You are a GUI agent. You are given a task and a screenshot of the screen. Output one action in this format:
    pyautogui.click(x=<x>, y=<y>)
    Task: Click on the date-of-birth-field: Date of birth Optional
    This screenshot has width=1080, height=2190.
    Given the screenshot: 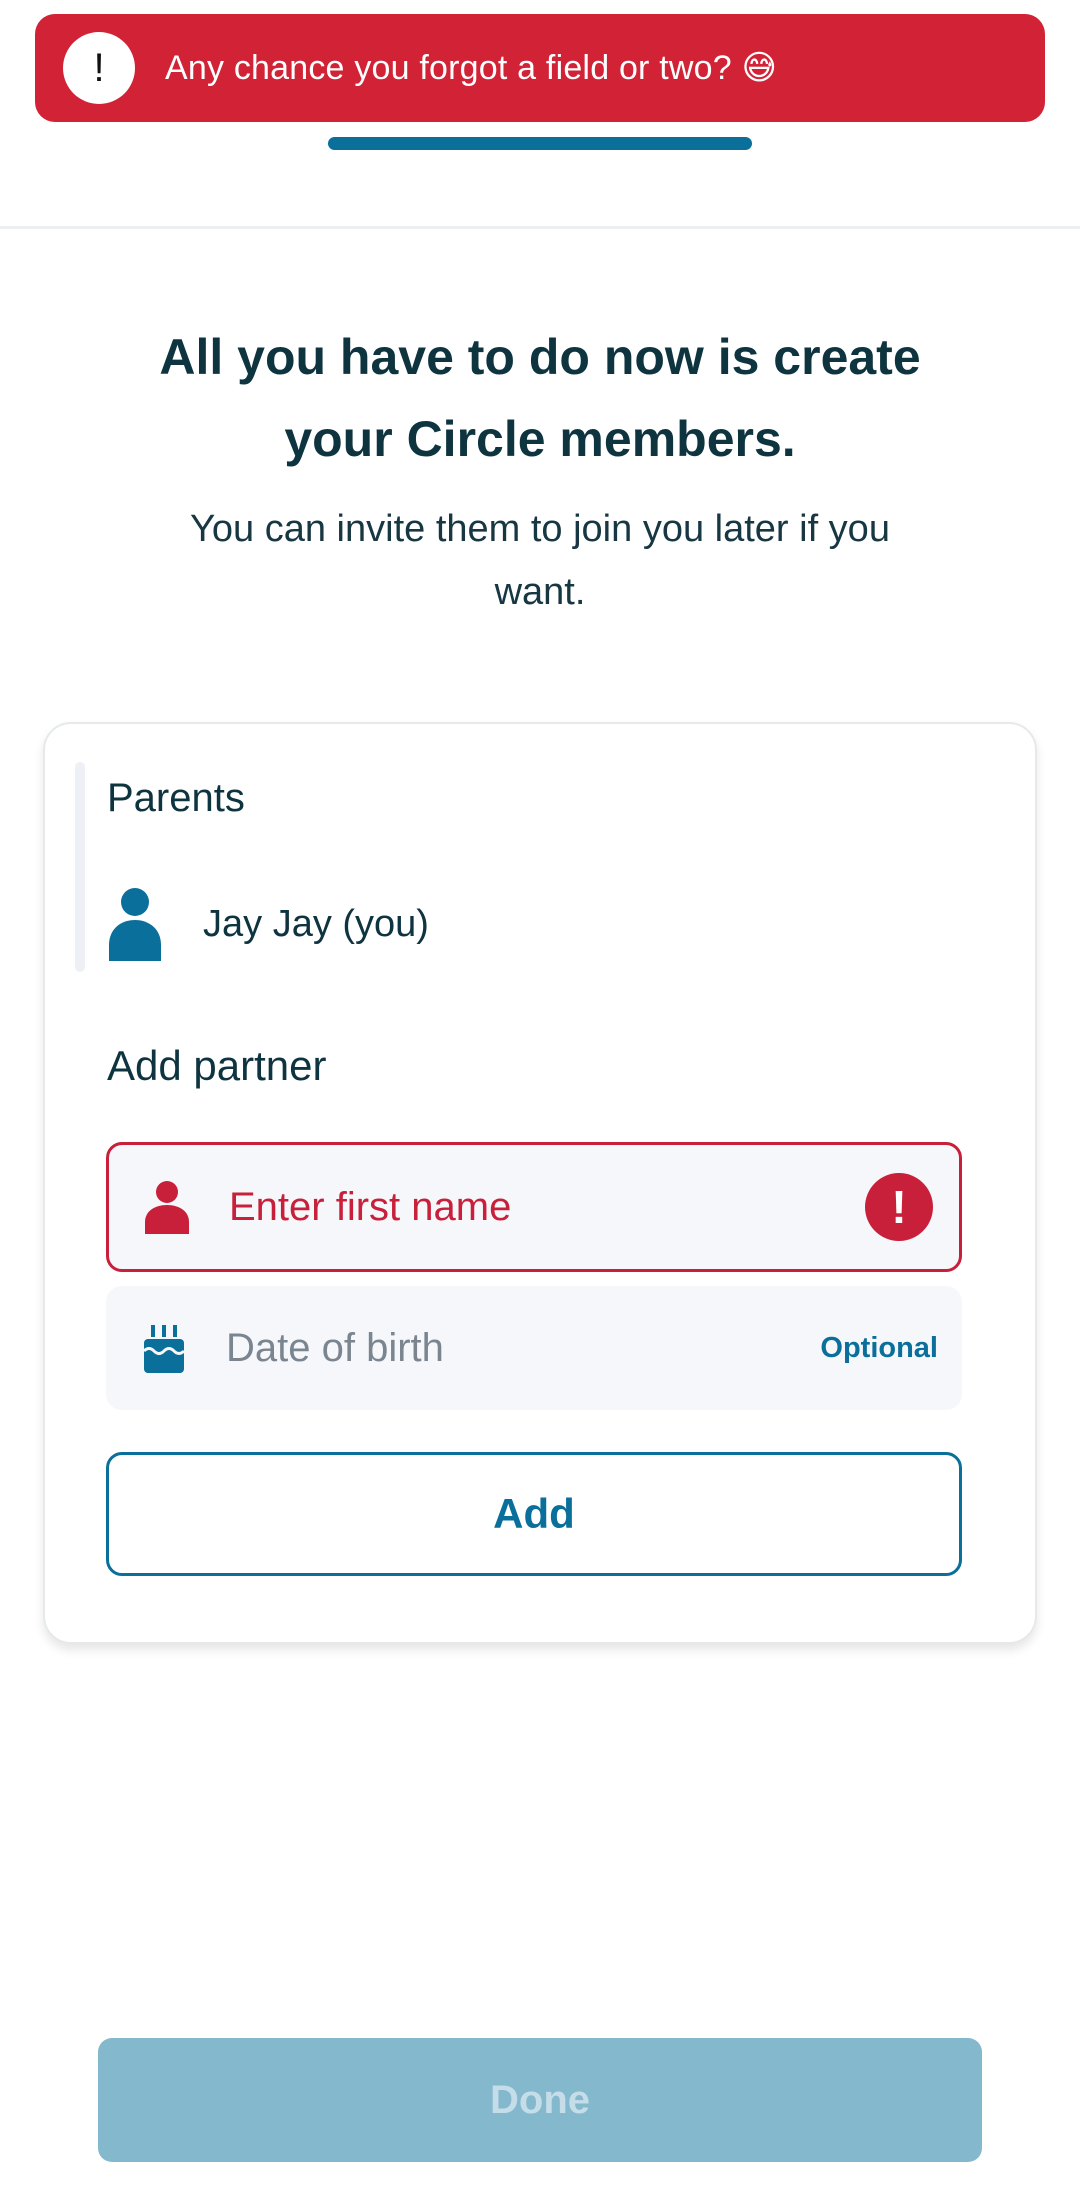 What is the action you would take?
    pyautogui.click(x=534, y=1348)
    